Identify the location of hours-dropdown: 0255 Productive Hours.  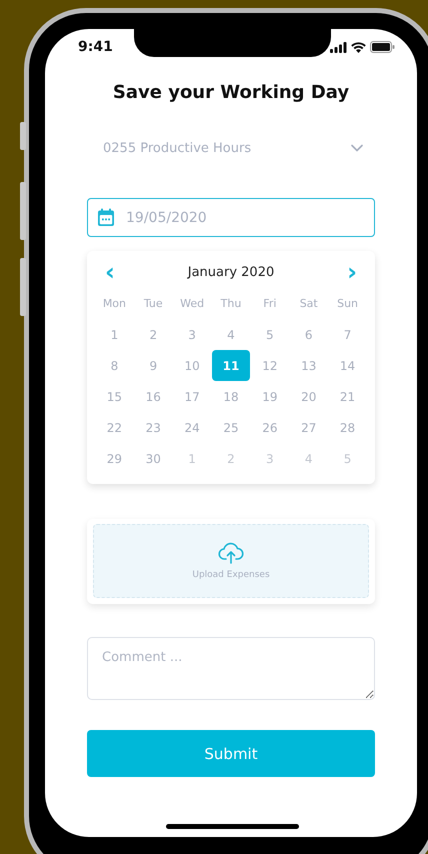
(231, 148).